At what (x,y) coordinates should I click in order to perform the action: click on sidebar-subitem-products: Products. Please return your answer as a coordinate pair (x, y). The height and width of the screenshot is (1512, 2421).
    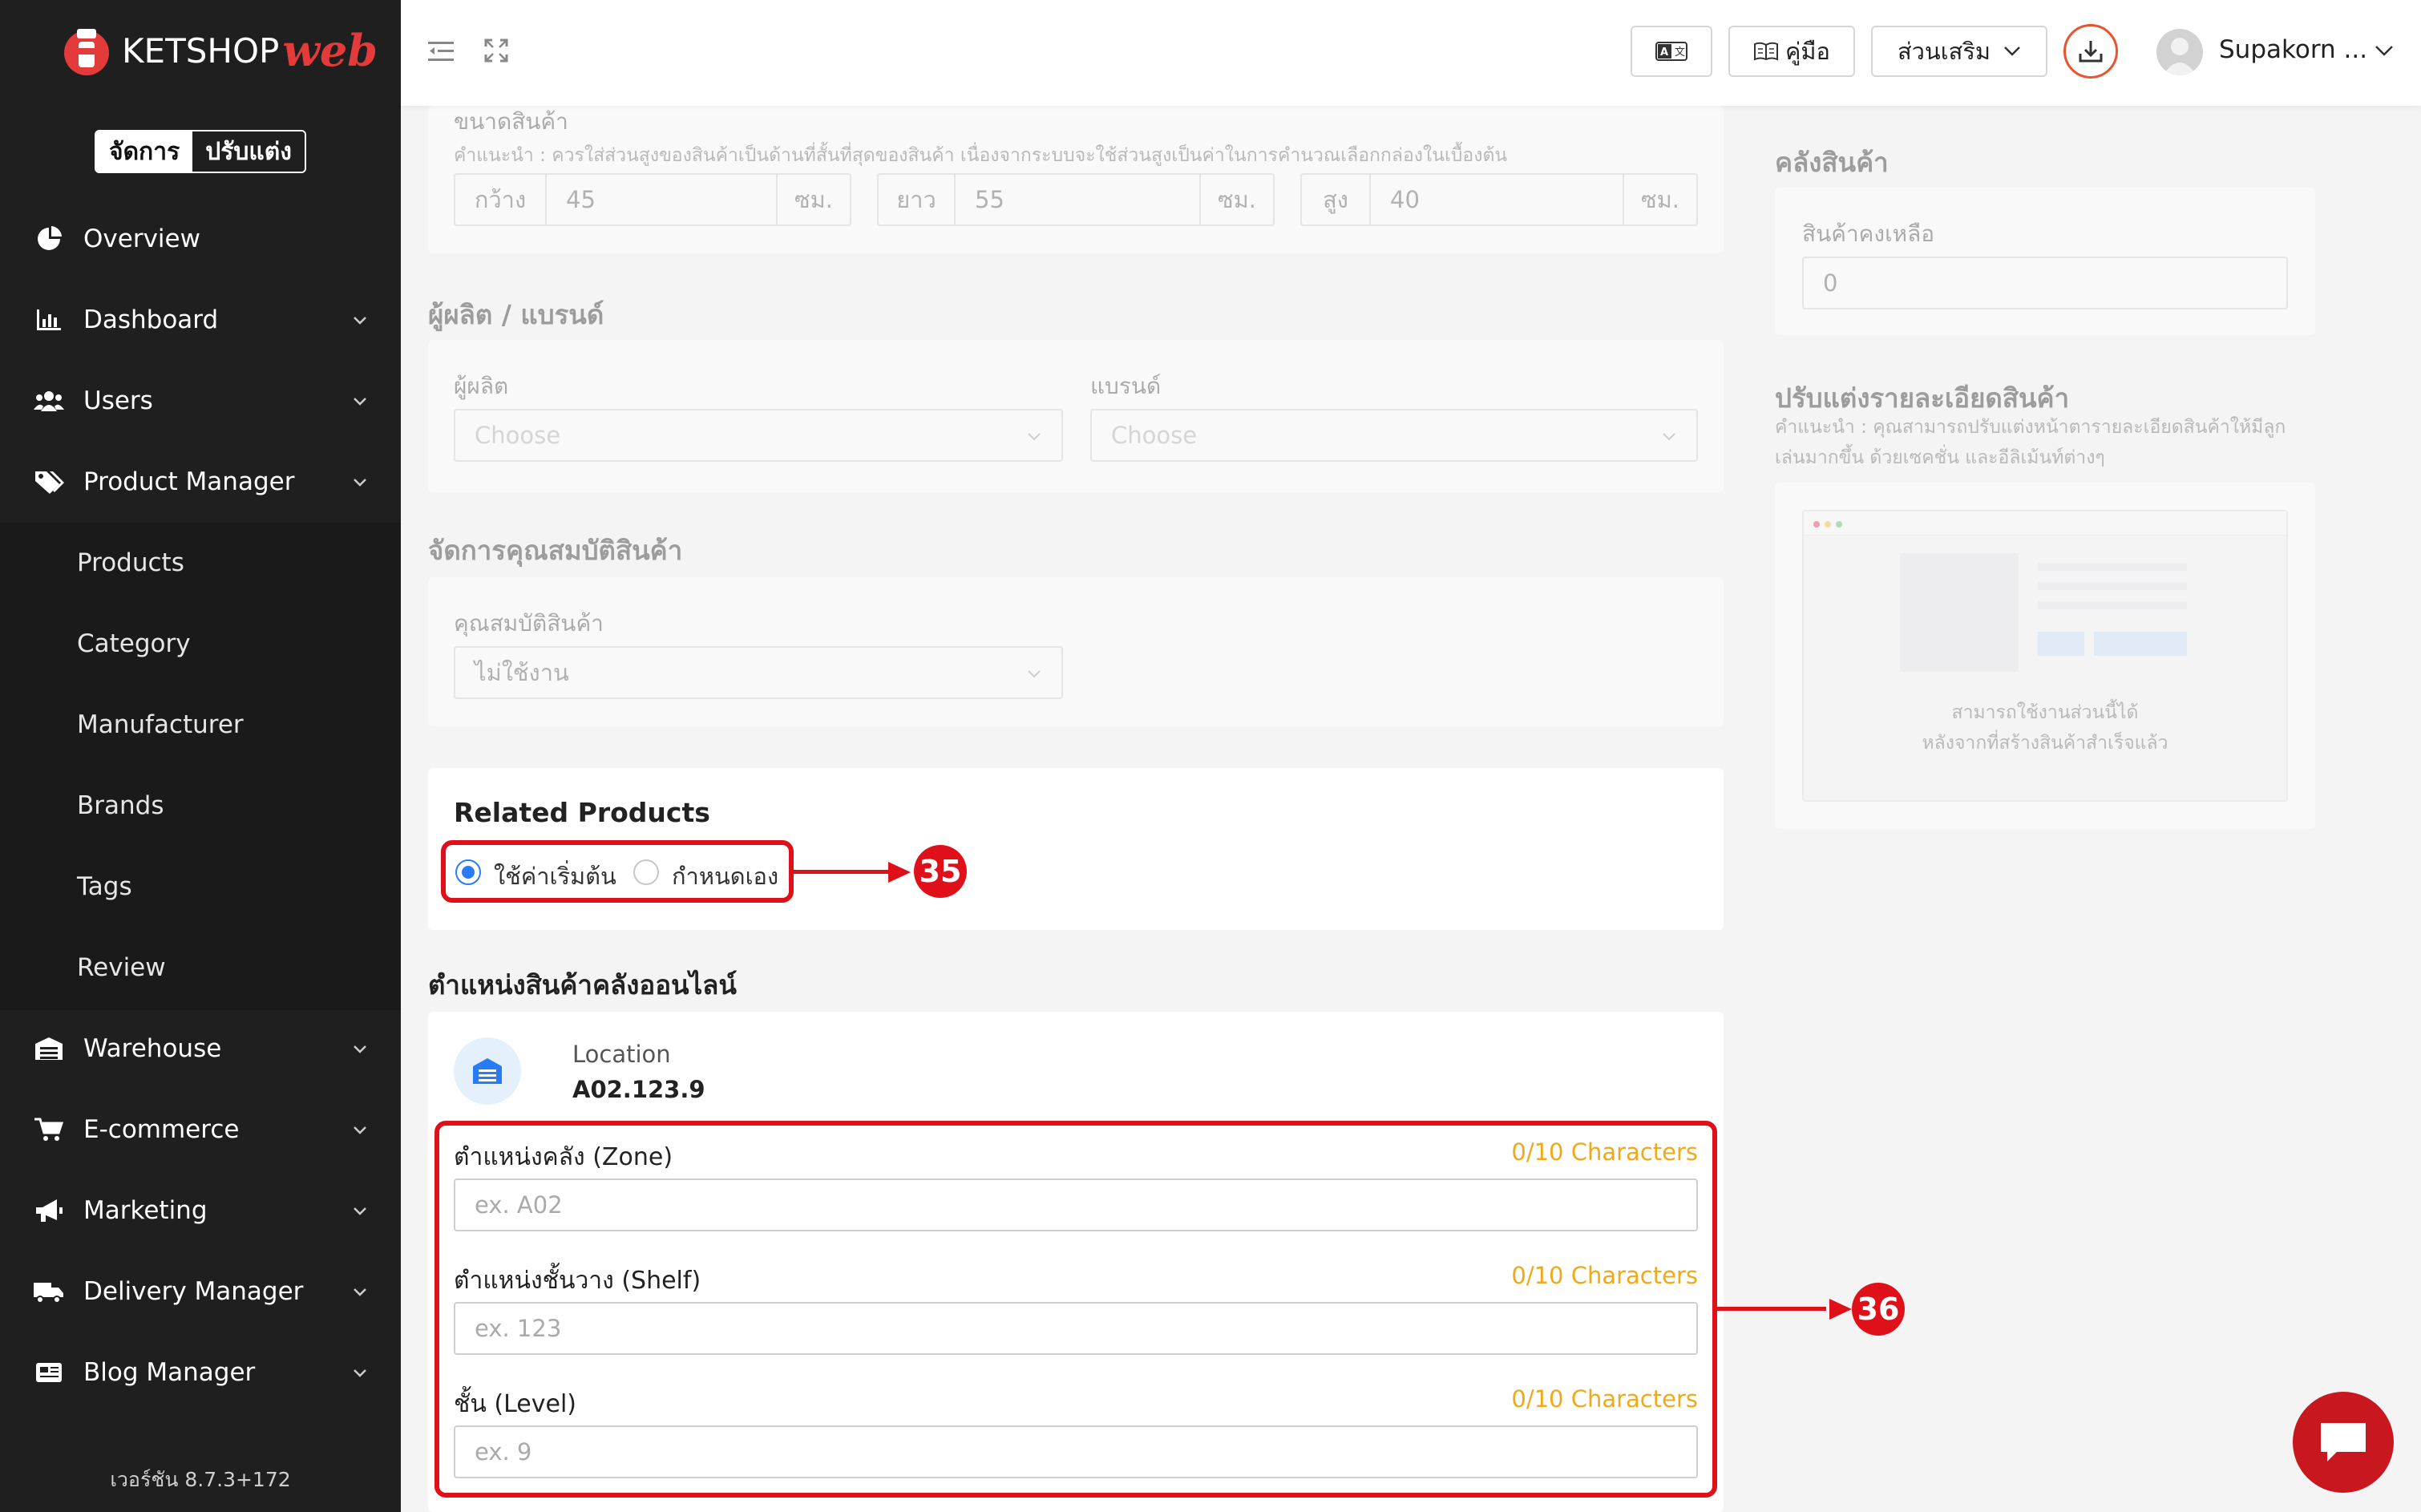
    Looking at the image, I should click on (200, 563).